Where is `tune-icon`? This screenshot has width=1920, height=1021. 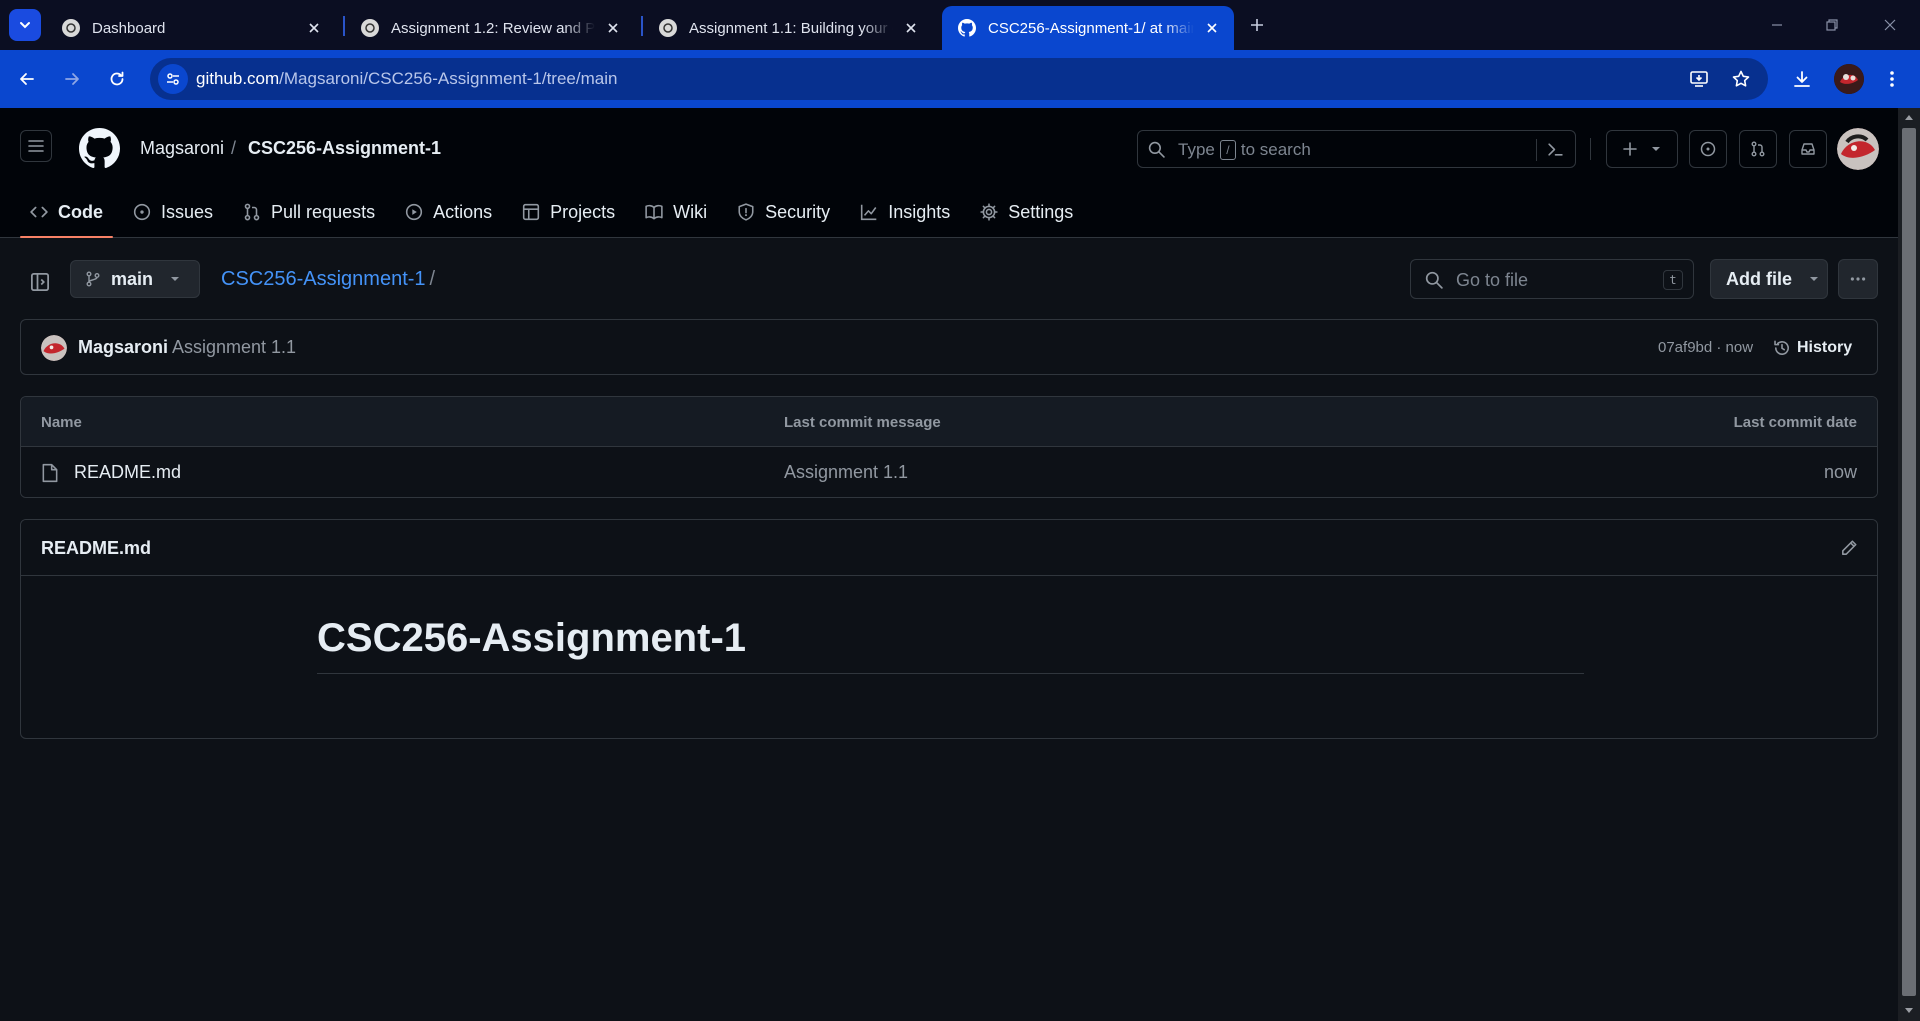
tune-icon is located at coordinates (173, 79).